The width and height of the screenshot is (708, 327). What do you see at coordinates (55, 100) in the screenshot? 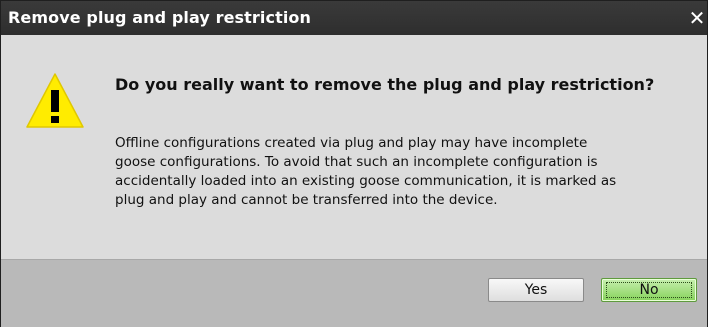
I see `warning-icon` at bounding box center [55, 100].